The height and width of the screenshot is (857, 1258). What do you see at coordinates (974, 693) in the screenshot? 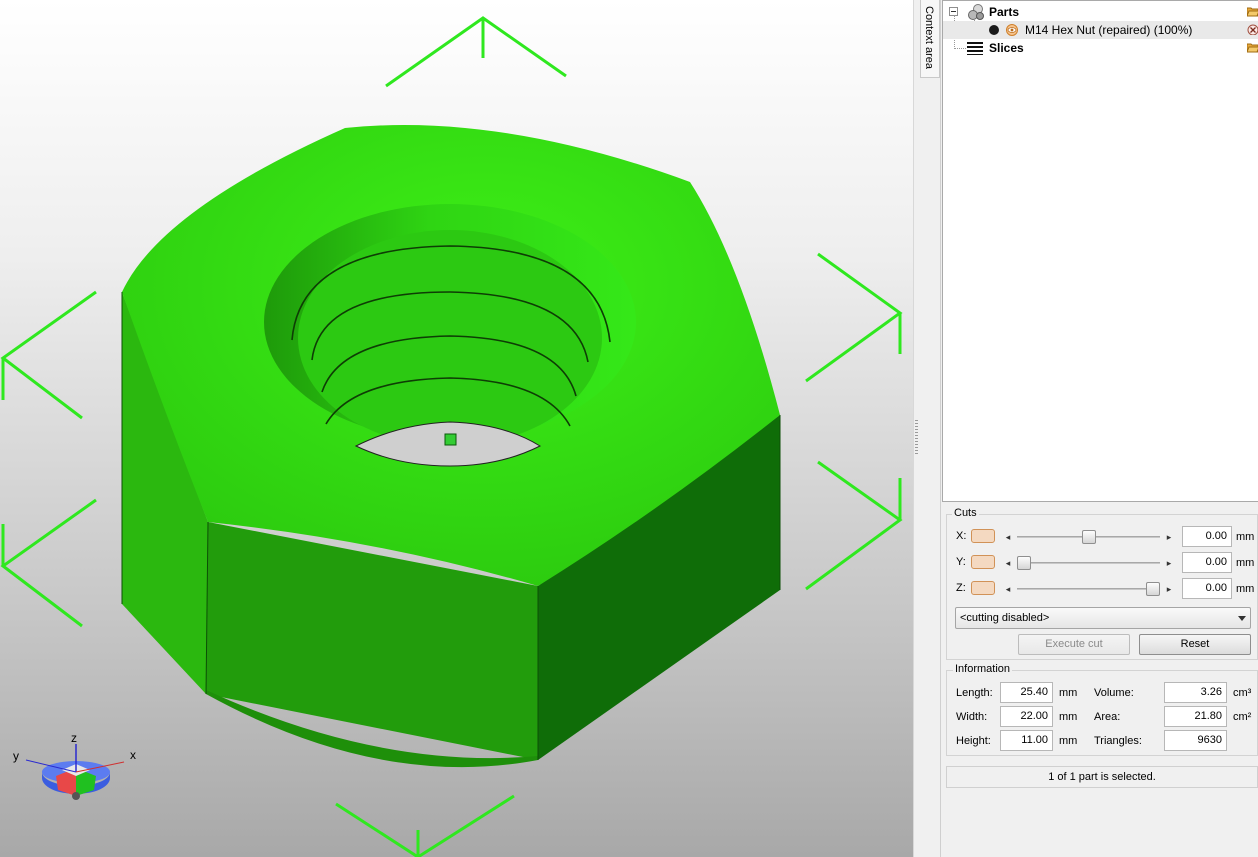
I see `length-label: Length:` at bounding box center [974, 693].